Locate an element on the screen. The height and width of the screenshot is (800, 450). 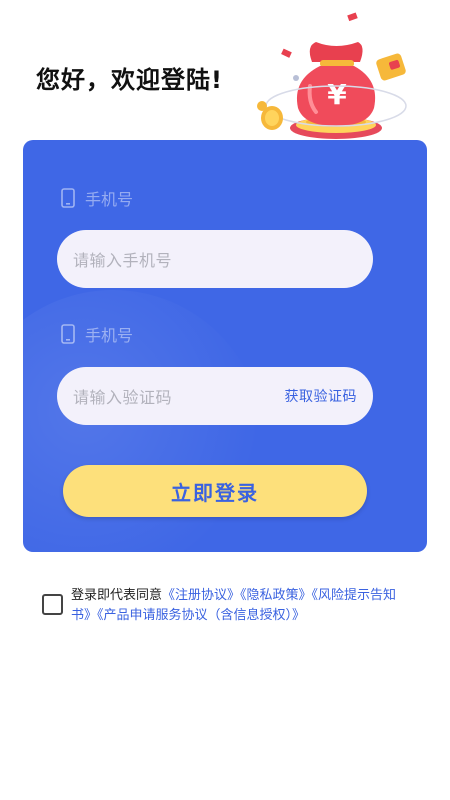
verification-code-input: 请输入验证码 获取验证码 is located at coordinates (215, 396).